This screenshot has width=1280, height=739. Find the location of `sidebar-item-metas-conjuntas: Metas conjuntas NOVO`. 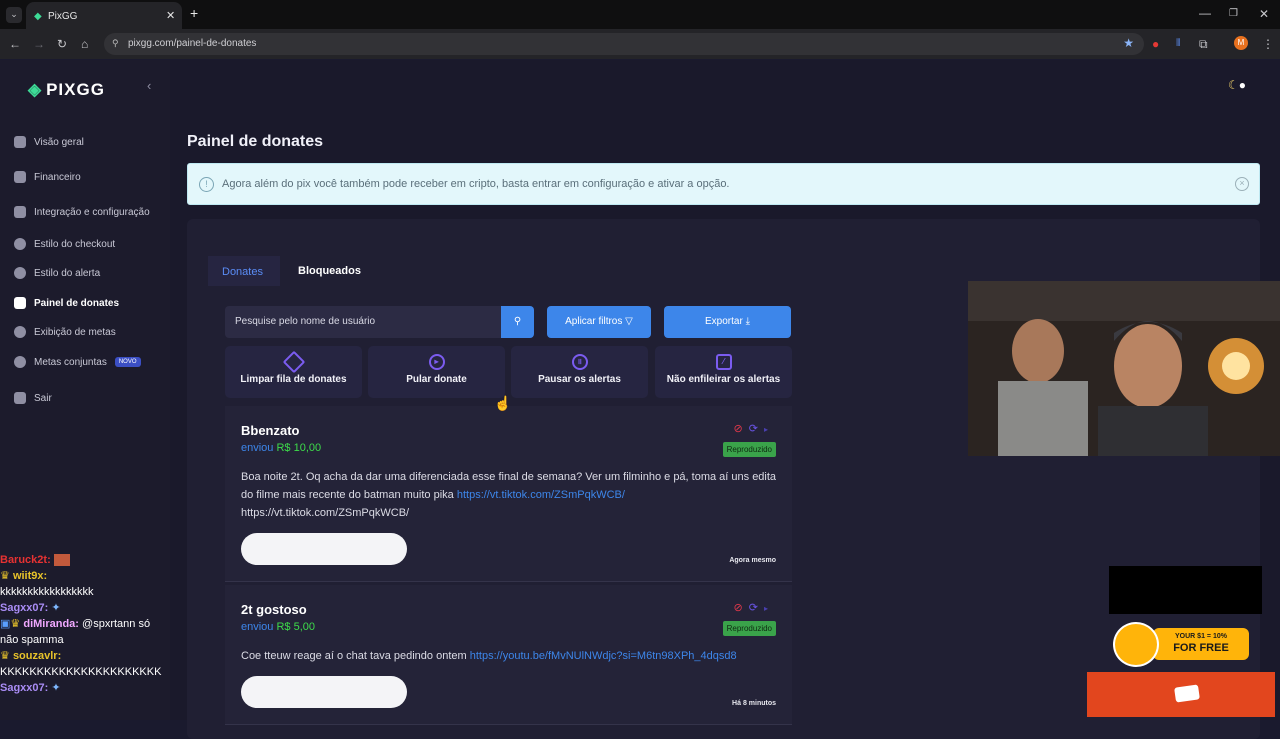

sidebar-item-metas-conjuntas: Metas conjuntas NOVO is located at coordinates (77, 362).